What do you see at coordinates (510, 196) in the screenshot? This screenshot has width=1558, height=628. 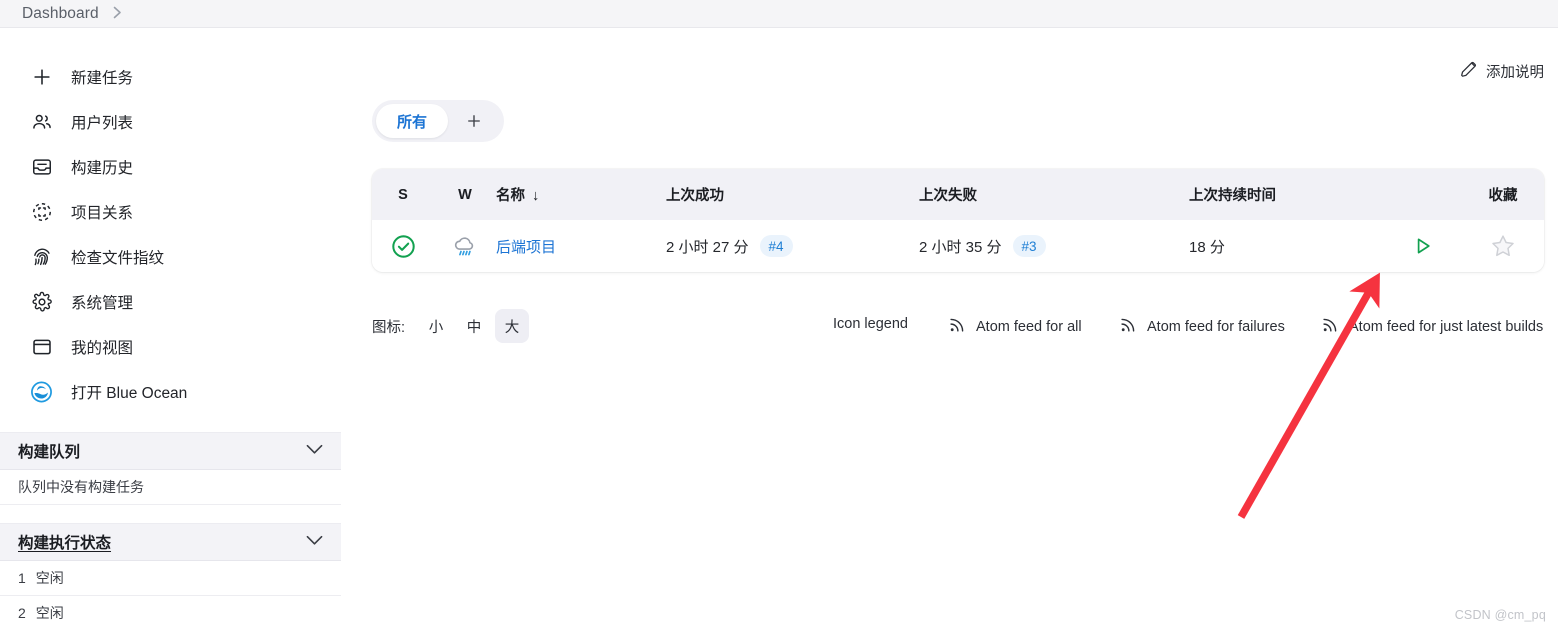 I see `column-header-name-label: 名称` at bounding box center [510, 196].